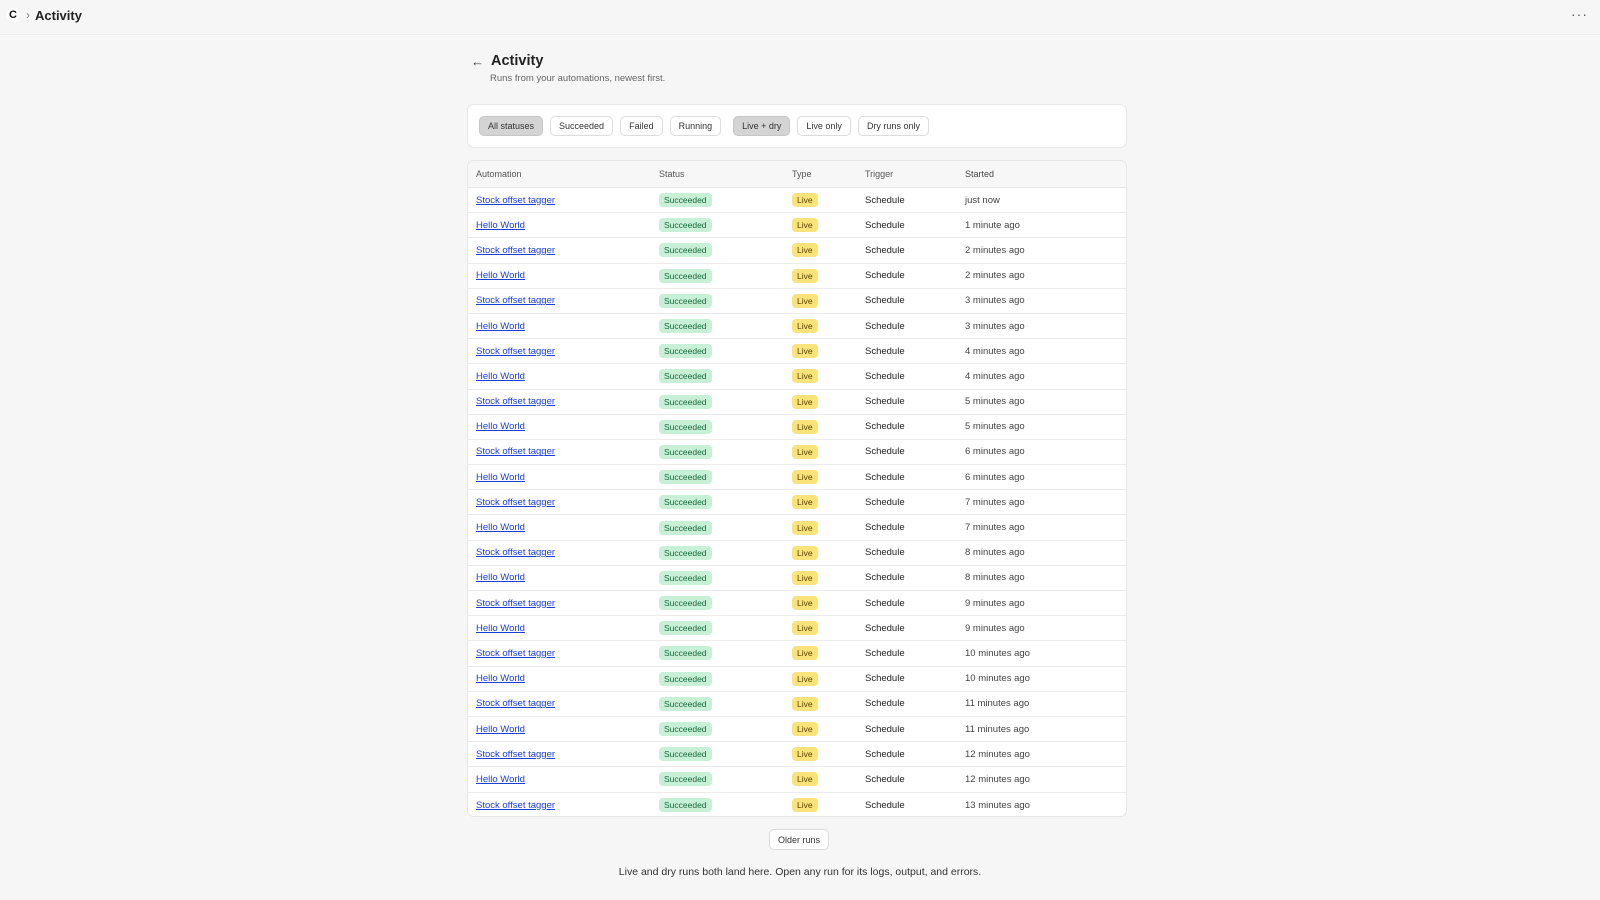 The image size is (1600, 900). What do you see at coordinates (995, 578) in the screenshot?
I see `started-text: 8 minutes ago` at bounding box center [995, 578].